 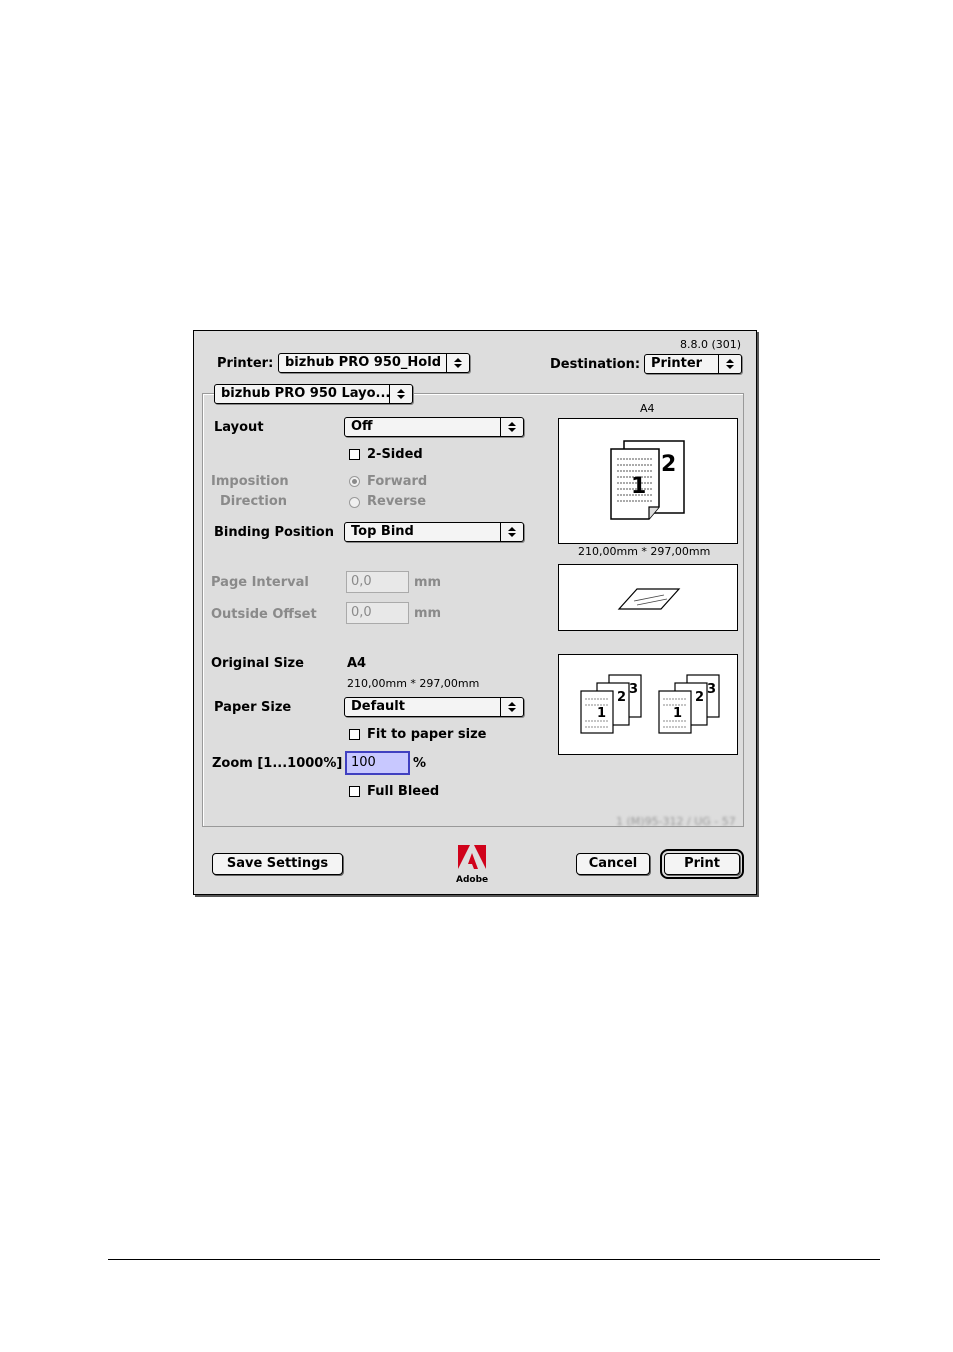 I want to click on preview-paper-name: A4, so click(x=647, y=408).